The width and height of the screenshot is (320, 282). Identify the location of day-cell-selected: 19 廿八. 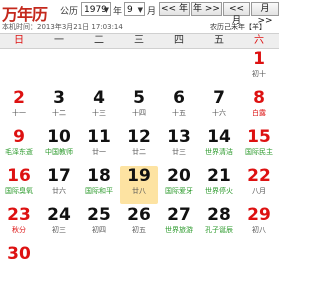
(139, 185).